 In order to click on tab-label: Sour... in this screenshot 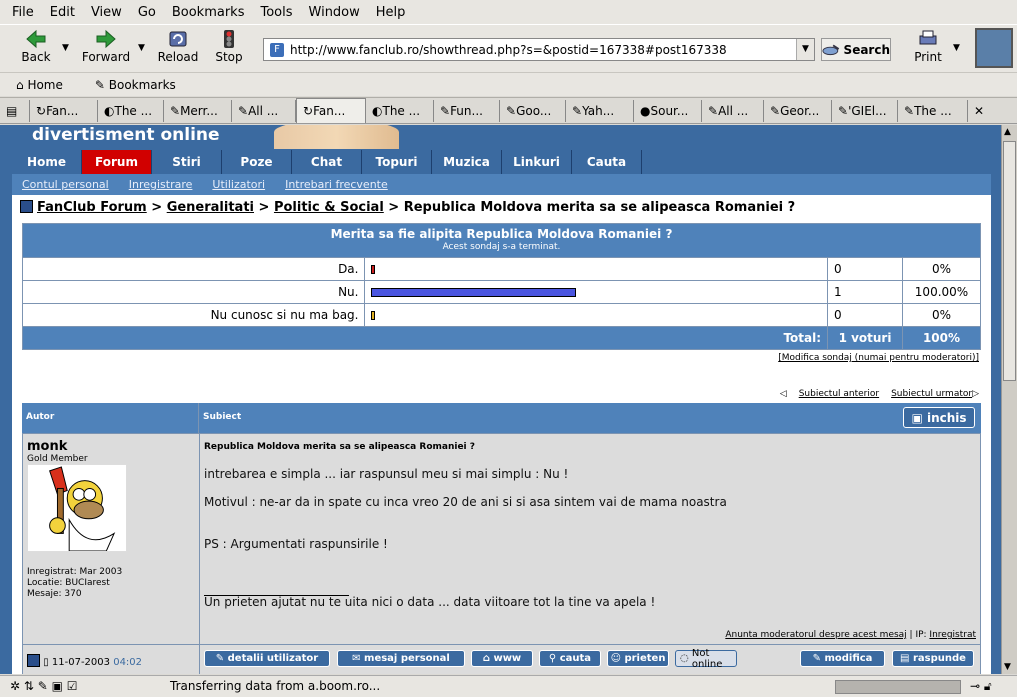, I will do `click(669, 110)`.